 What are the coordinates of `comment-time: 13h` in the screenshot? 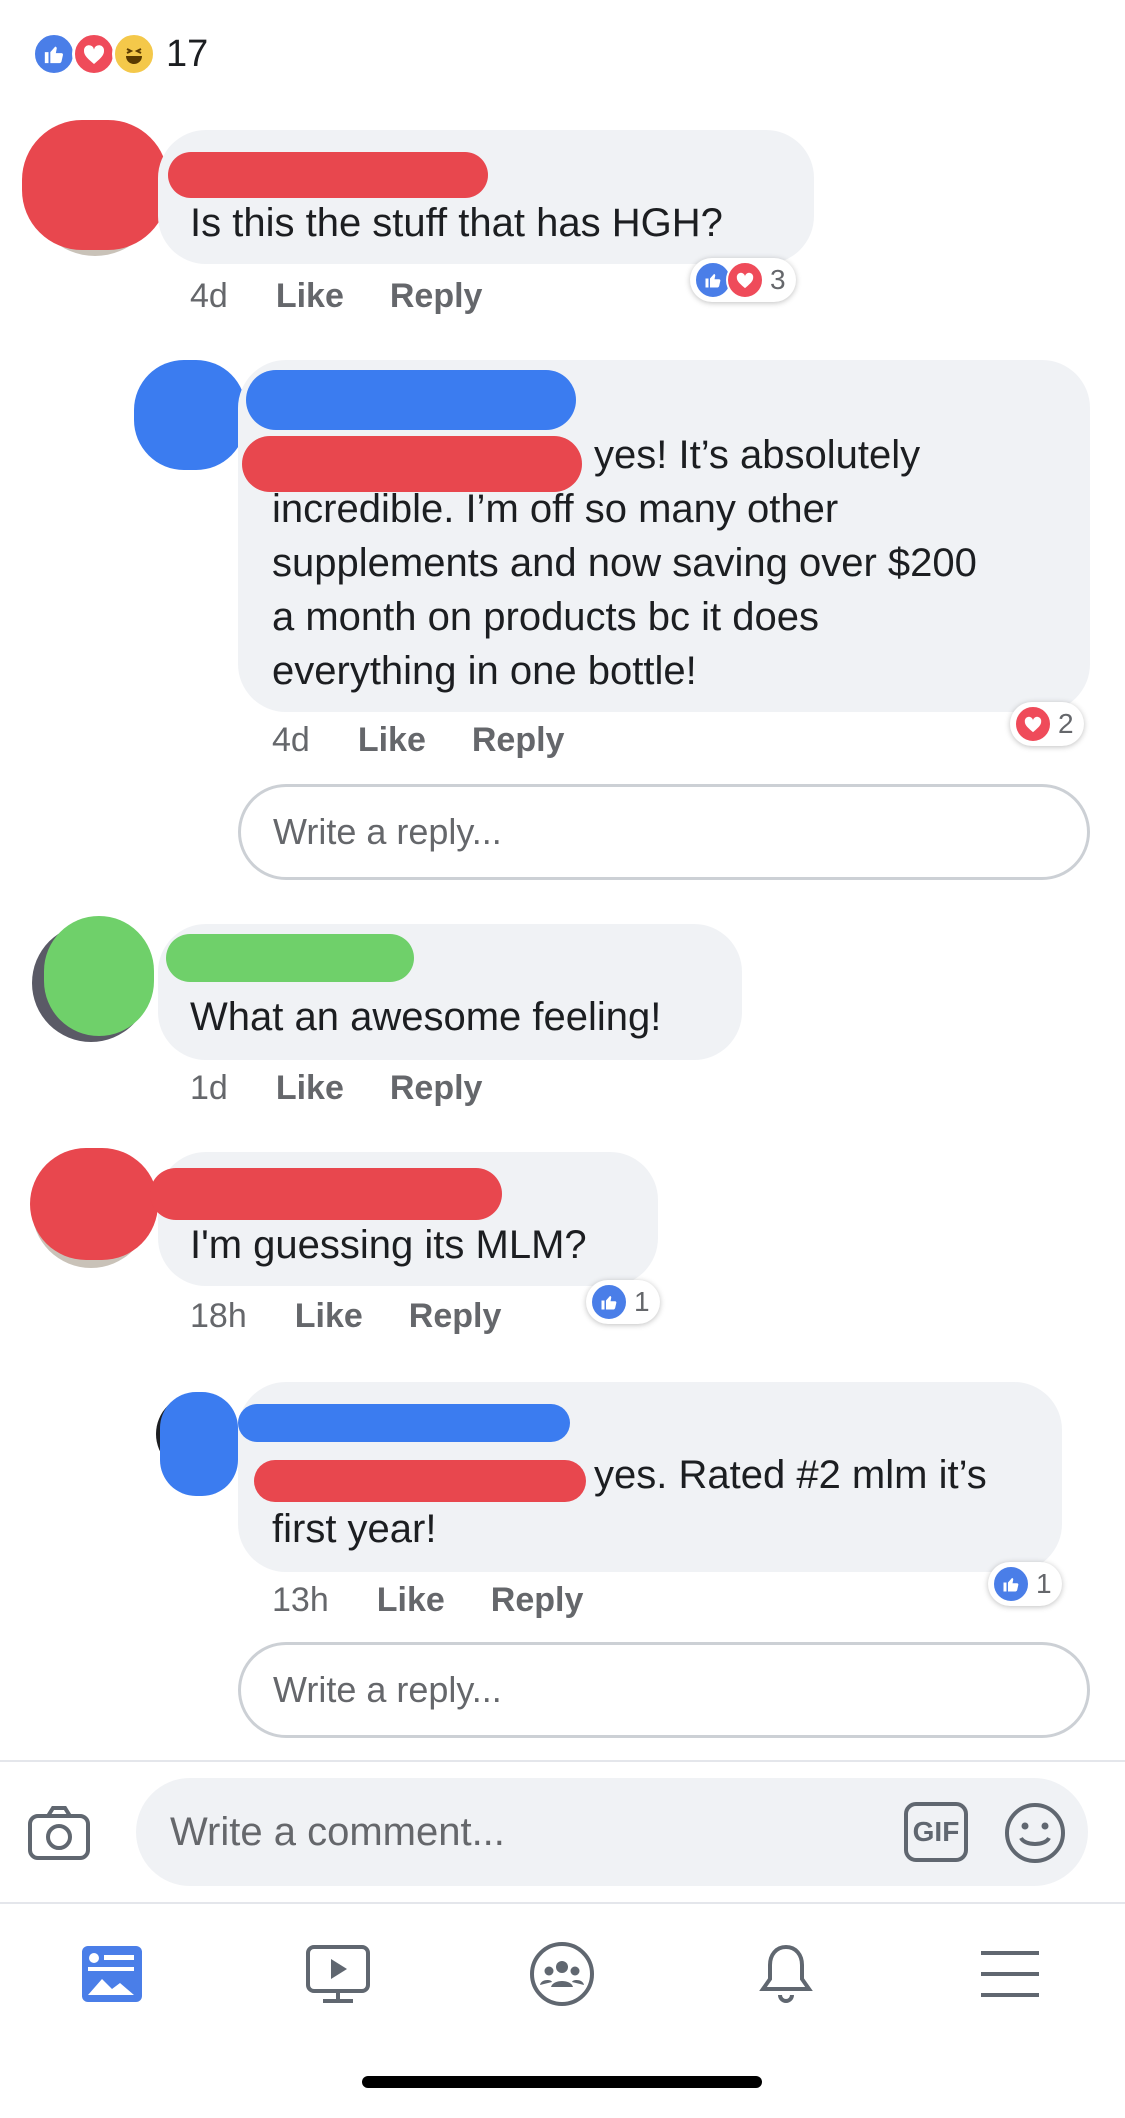 It's located at (300, 1599).